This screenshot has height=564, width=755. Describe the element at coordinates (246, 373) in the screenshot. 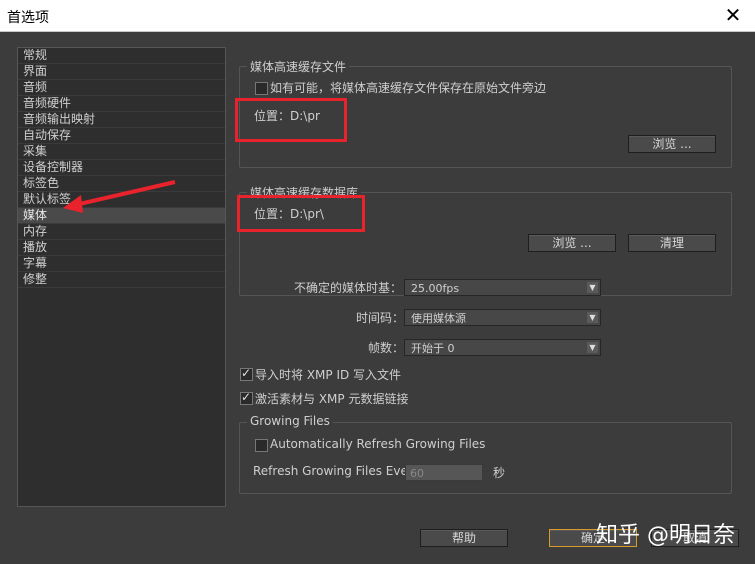

I see `xmp-write-checkbox` at that location.